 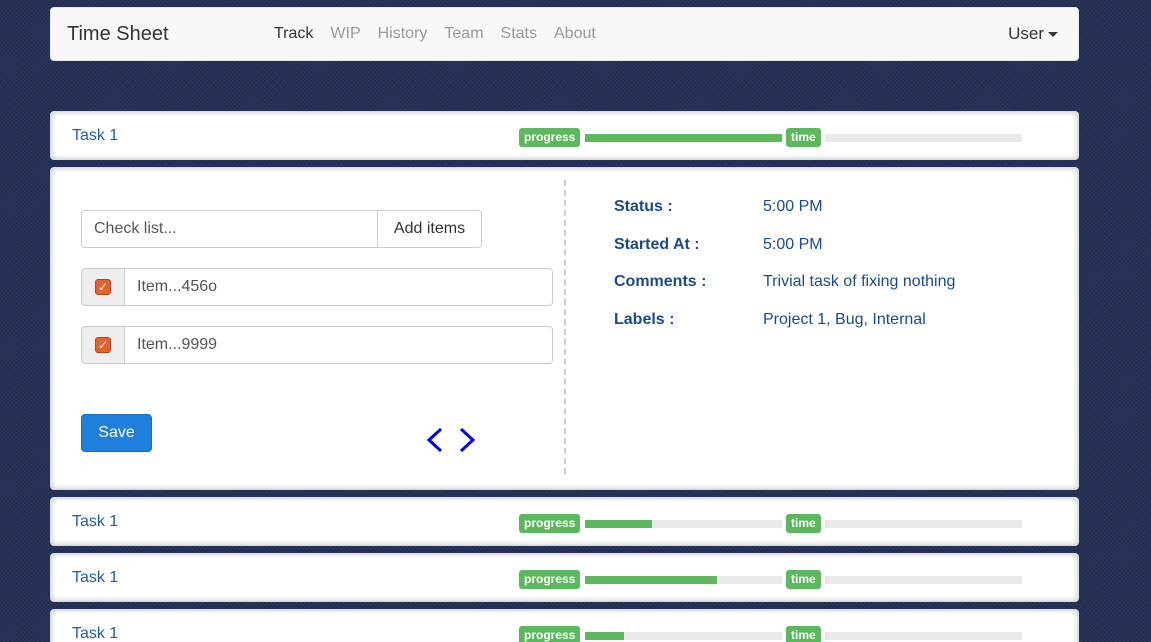 What do you see at coordinates (793, 244) in the screenshot?
I see `started-at-value: 5:00 PM` at bounding box center [793, 244].